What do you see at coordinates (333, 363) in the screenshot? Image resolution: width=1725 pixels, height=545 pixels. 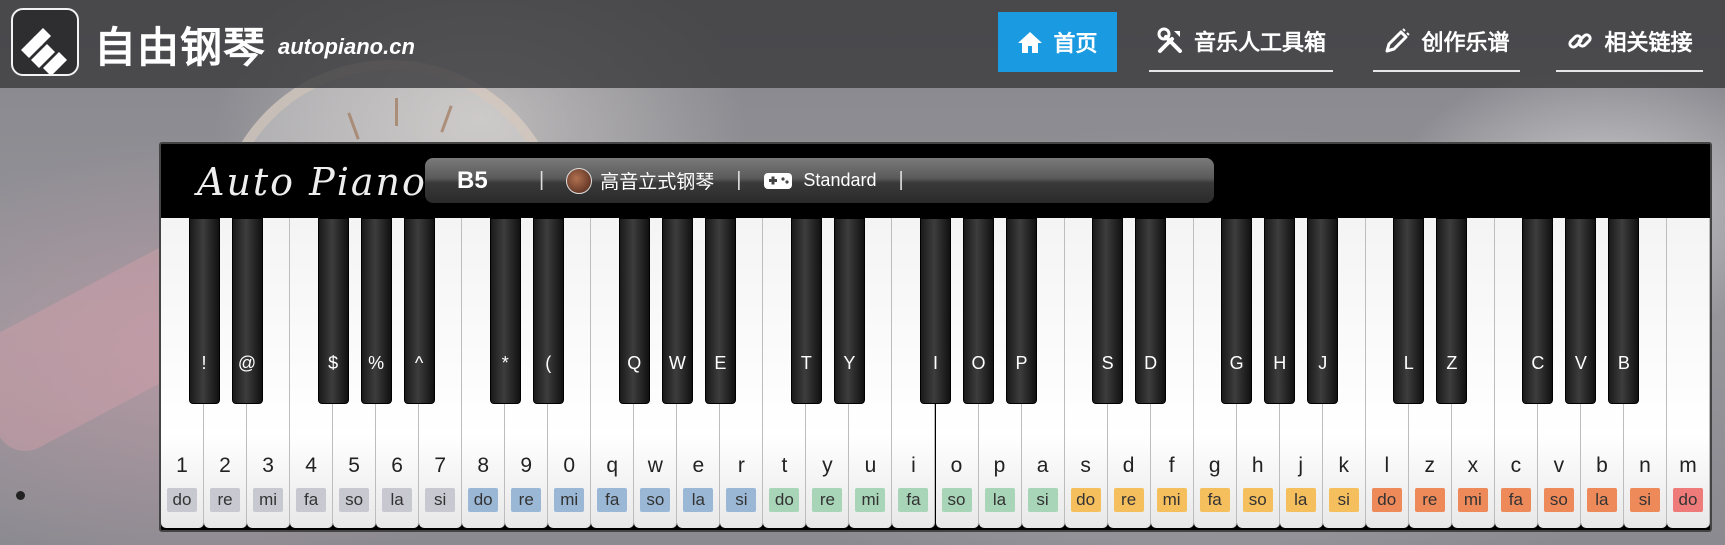 I see `black-key-char: $` at bounding box center [333, 363].